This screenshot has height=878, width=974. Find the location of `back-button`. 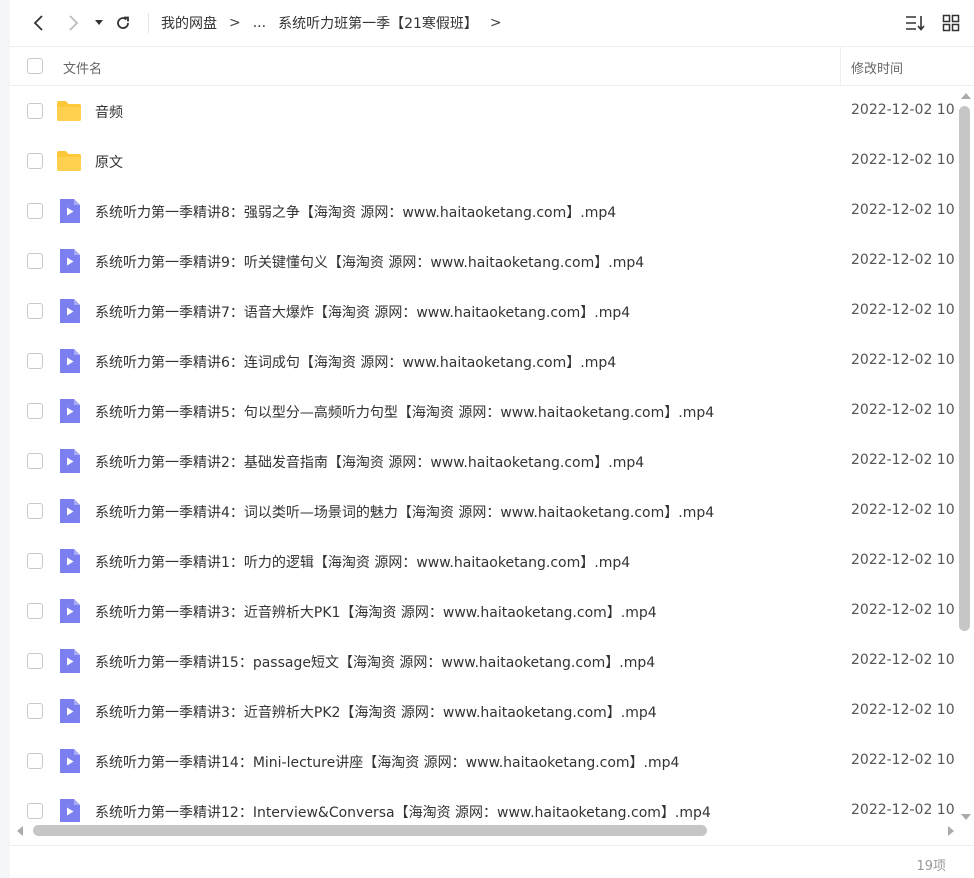

back-button is located at coordinates (39, 23).